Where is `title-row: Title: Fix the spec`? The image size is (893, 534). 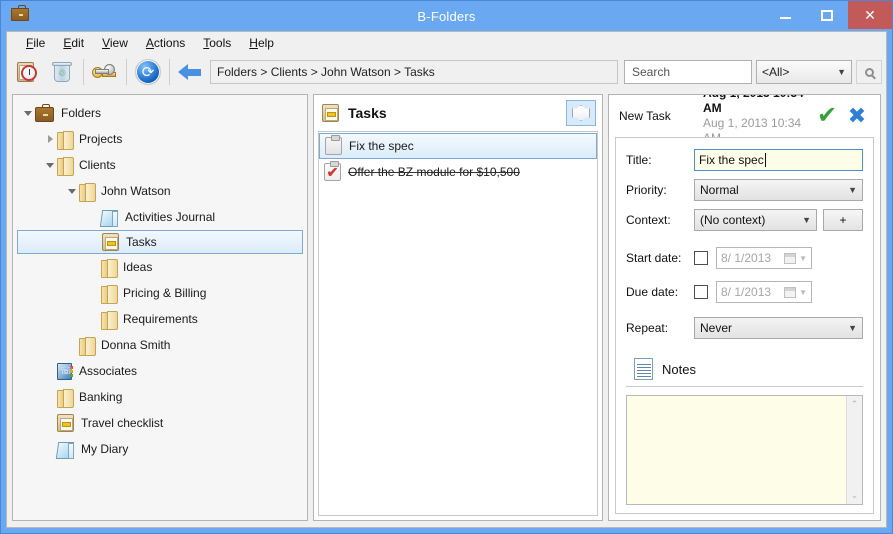
title-row: Title: Fix the spec is located at coordinates (744, 160).